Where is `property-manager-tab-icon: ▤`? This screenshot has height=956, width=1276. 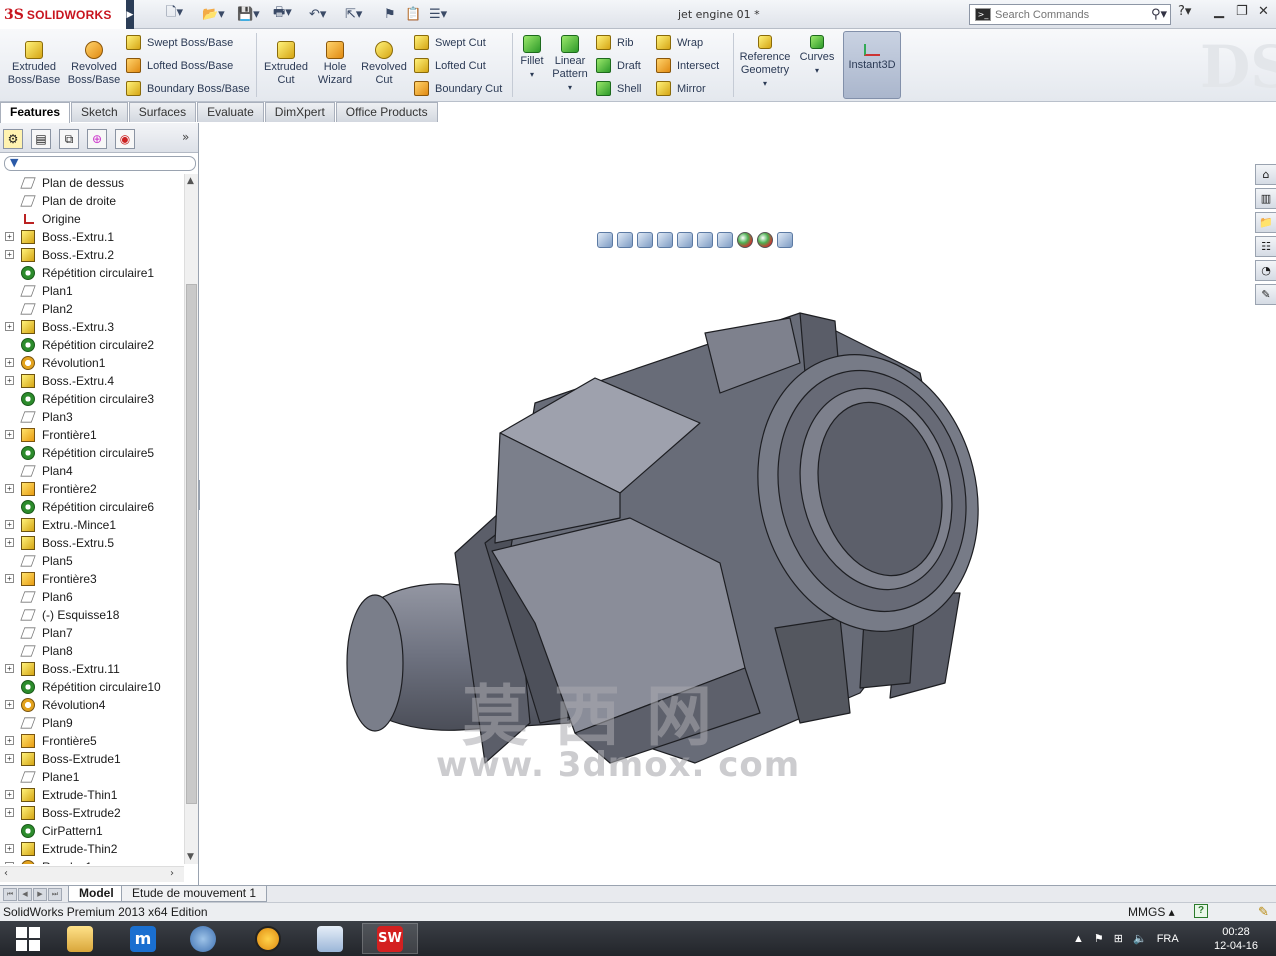
property-manager-tab-icon: ▤ is located at coordinates (41, 139).